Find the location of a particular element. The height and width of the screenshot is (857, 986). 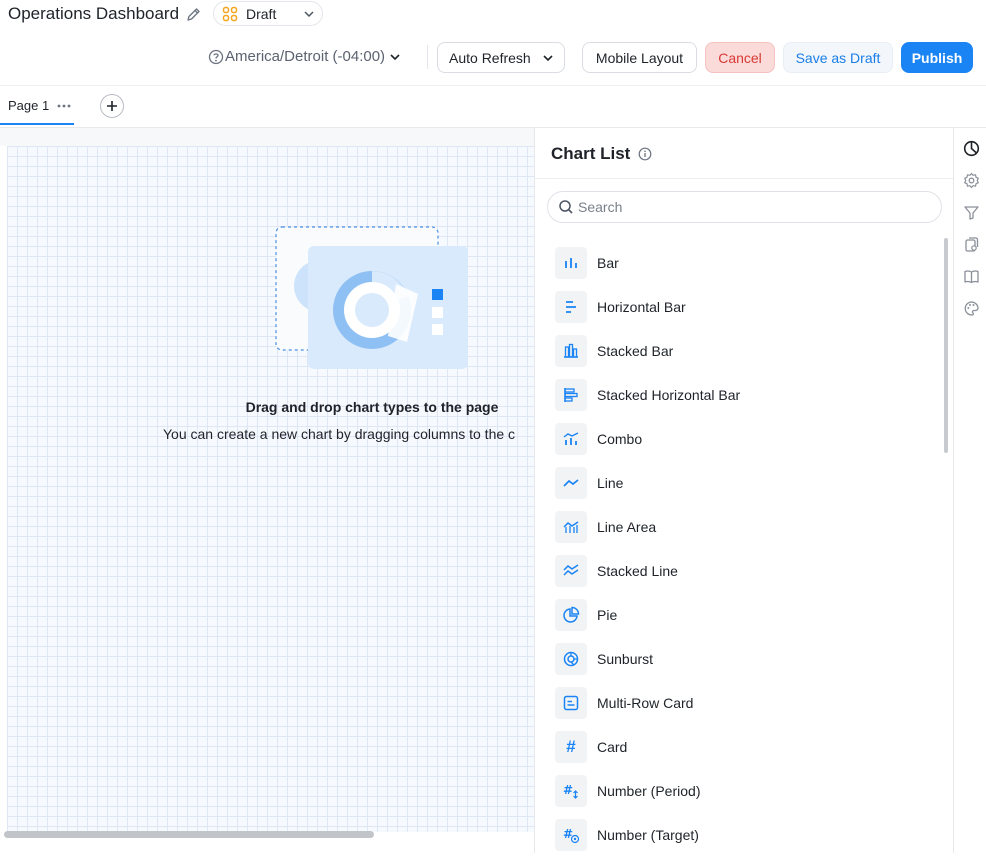

horizontal-bar-icon is located at coordinates (571, 307).